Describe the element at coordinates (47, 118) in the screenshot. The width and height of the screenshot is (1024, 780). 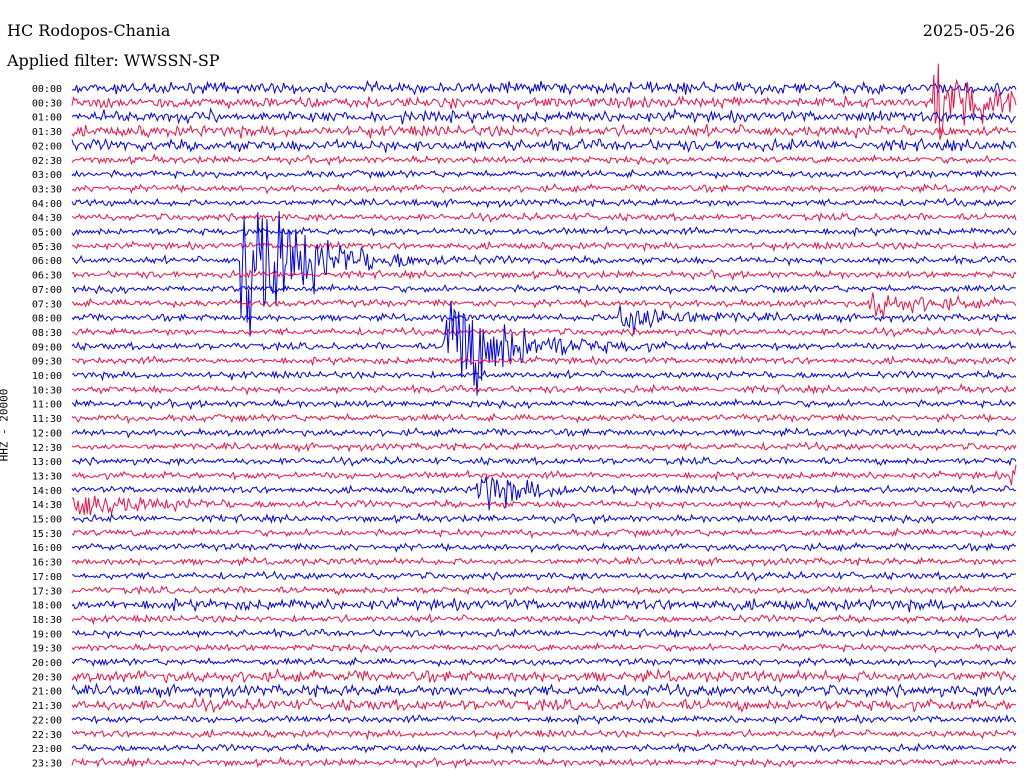
I see `row-time-label: 01:00` at that location.